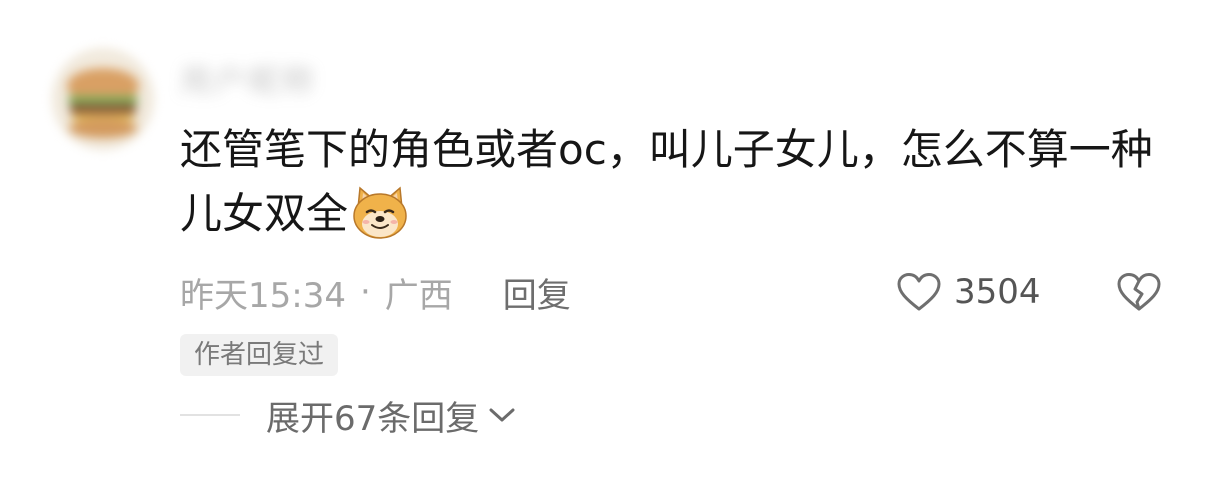  What do you see at coordinates (103, 103) in the screenshot?
I see `burger-avatar-image` at bounding box center [103, 103].